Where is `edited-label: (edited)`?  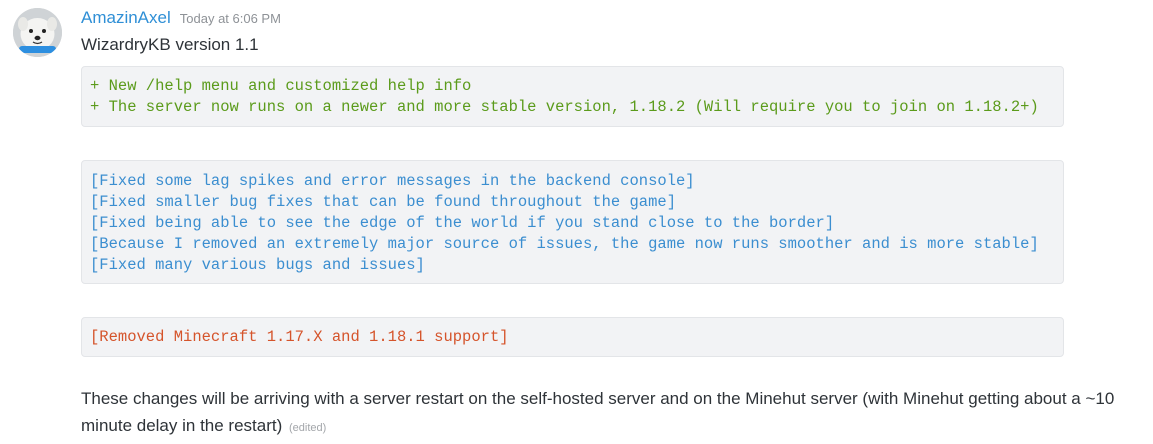
edited-label: (edited) is located at coordinates (308, 428).